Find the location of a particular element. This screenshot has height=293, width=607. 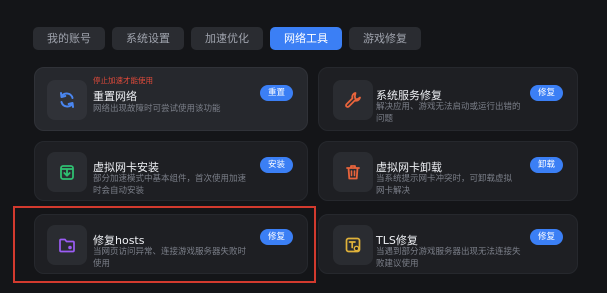

tls-doc-icon is located at coordinates (353, 245).